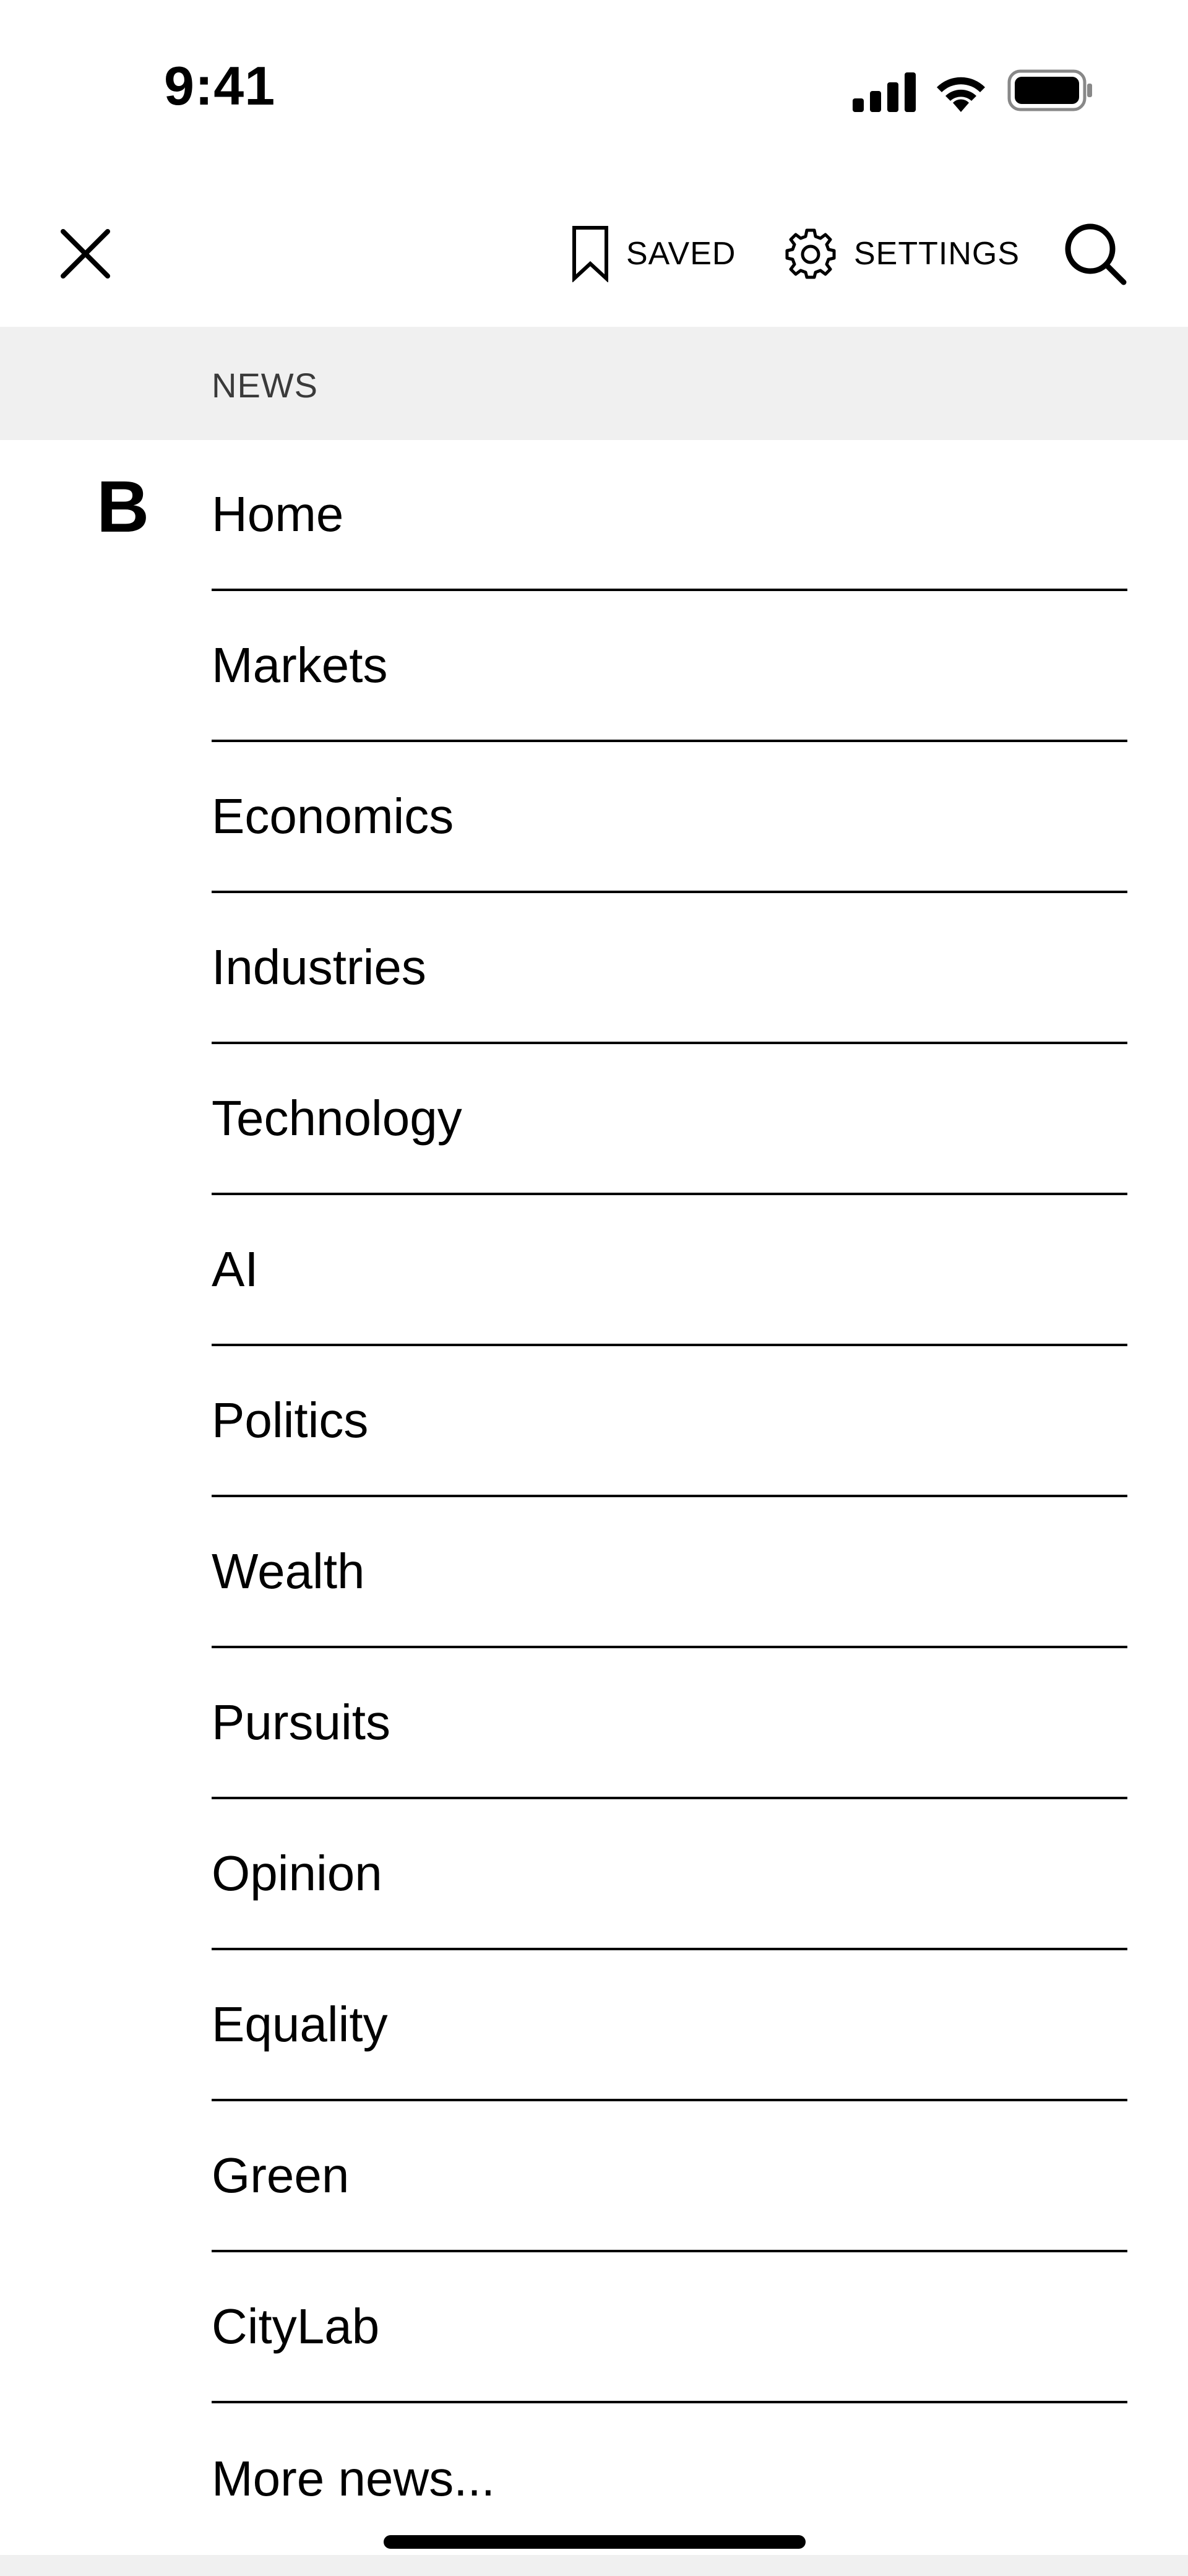  I want to click on close-icon, so click(85, 254).